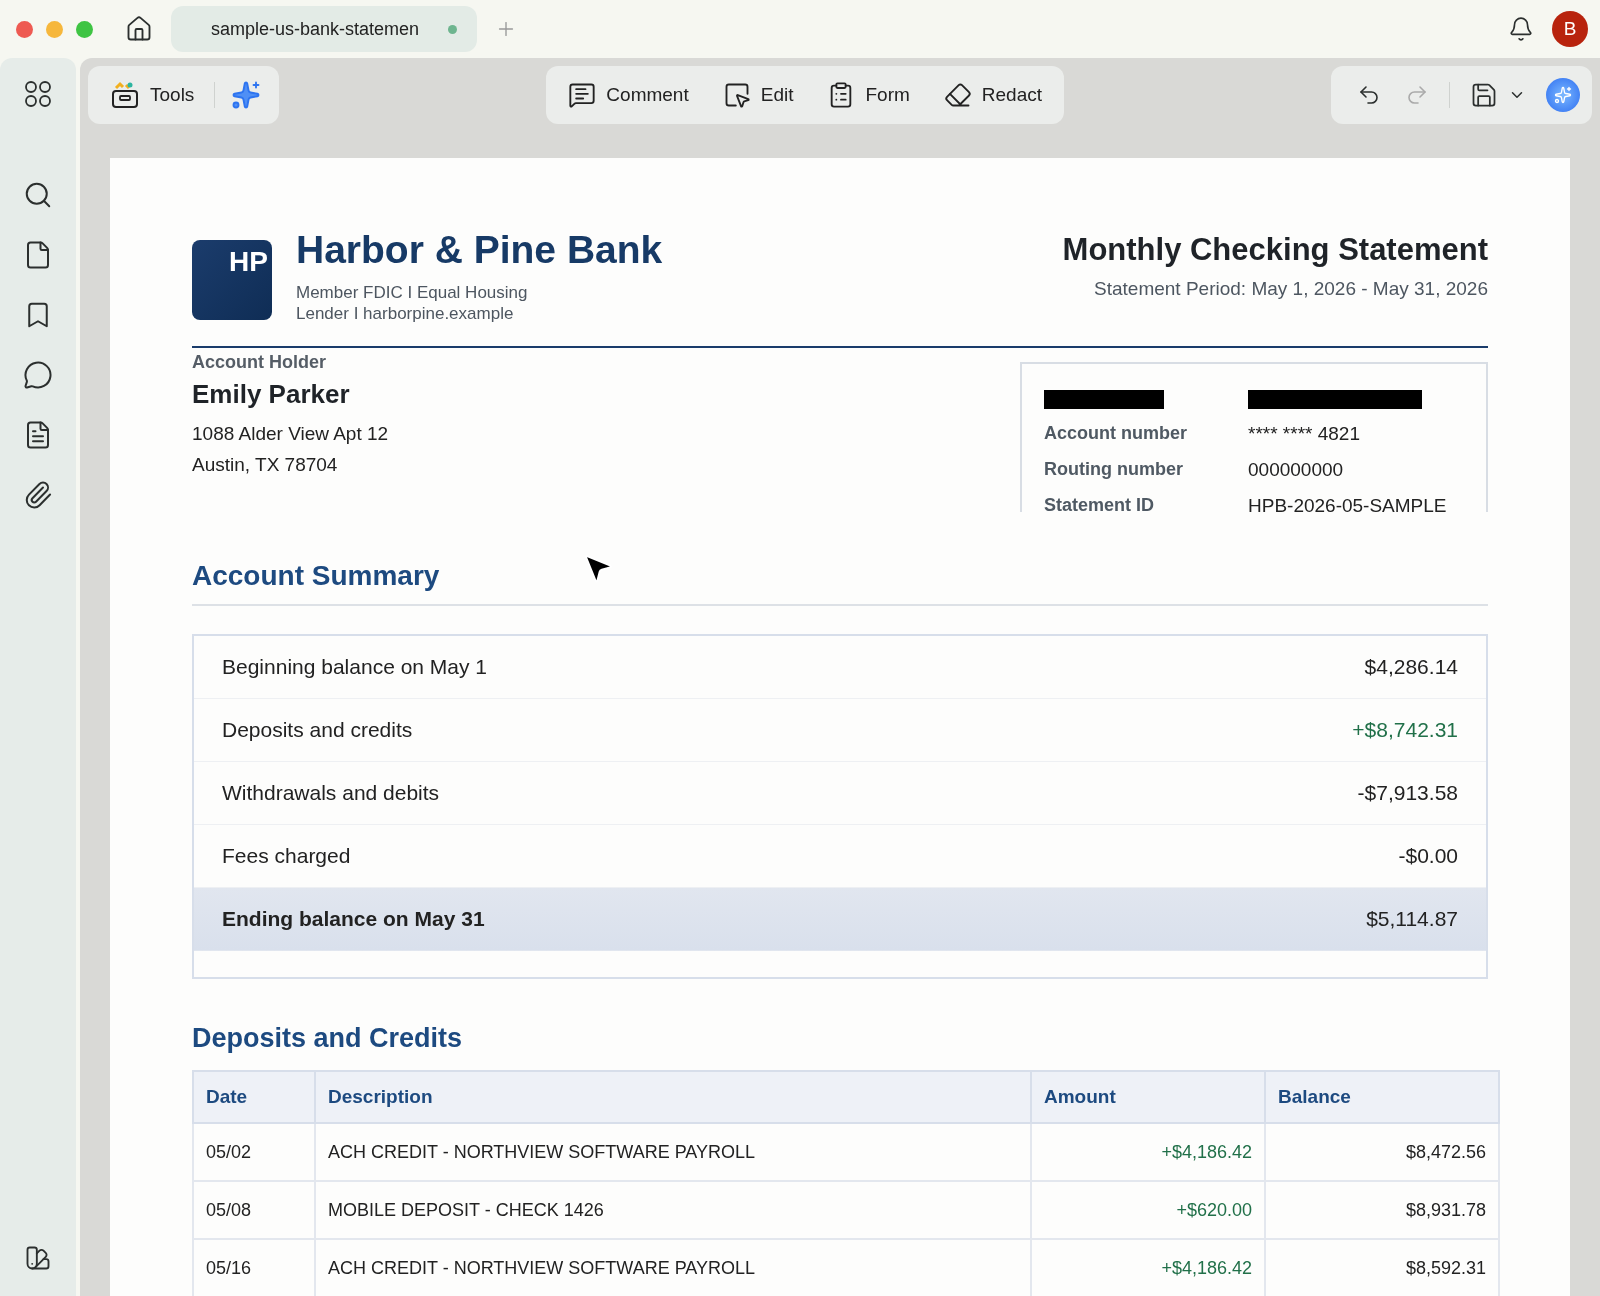  Describe the element at coordinates (1369, 95) in the screenshot. I see `undo-icon` at that location.